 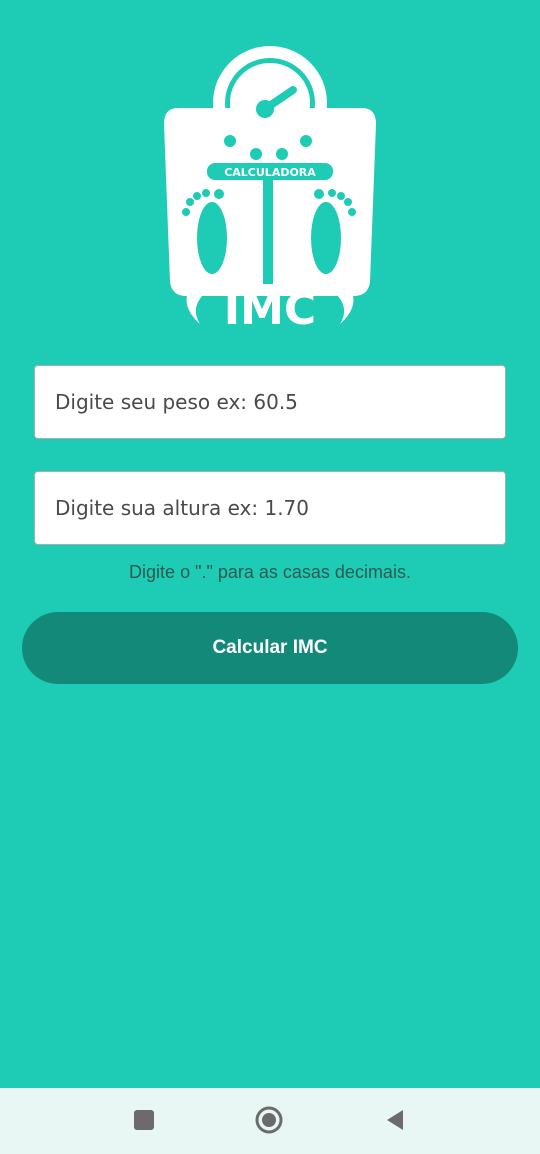 What do you see at coordinates (270, 508) in the screenshot?
I see `height-input` at bounding box center [270, 508].